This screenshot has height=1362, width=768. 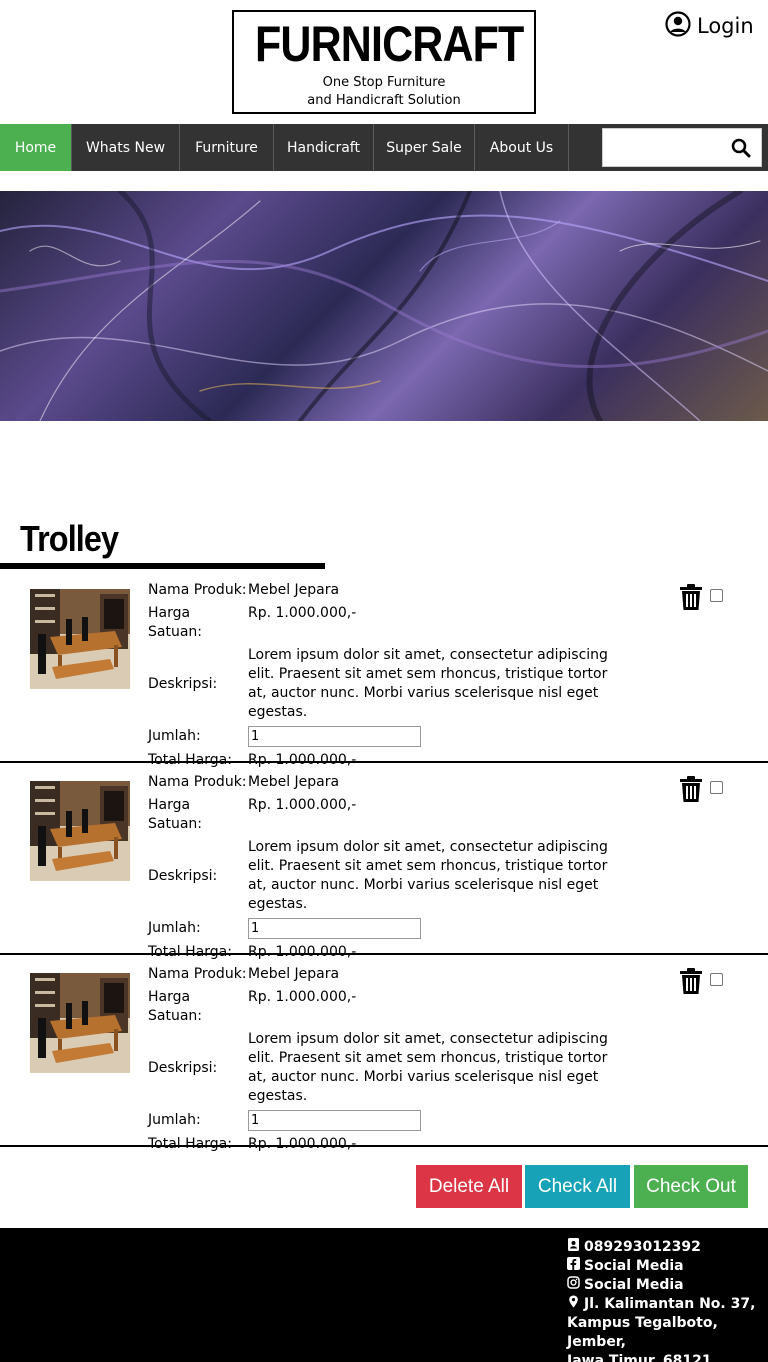 What do you see at coordinates (634, 1285) in the screenshot?
I see `footer-instagram: Social Media` at bounding box center [634, 1285].